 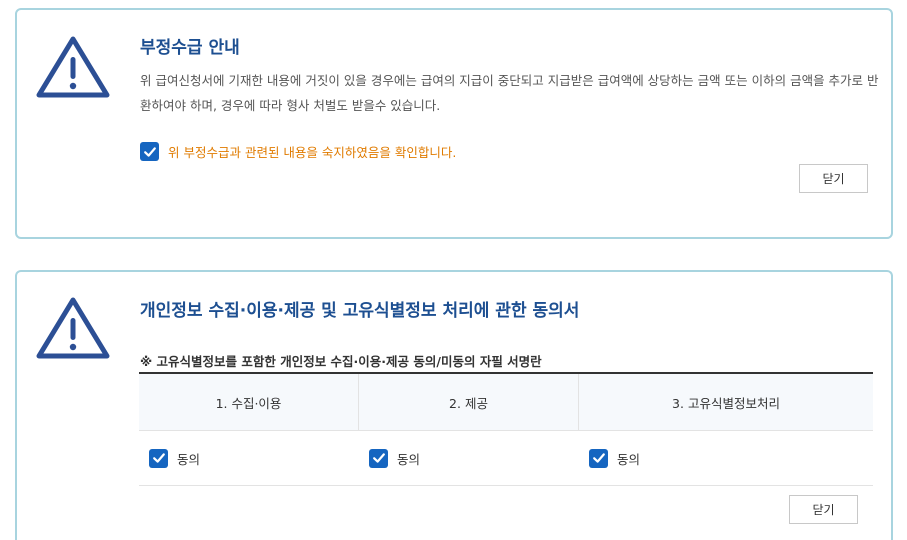 What do you see at coordinates (726, 458) in the screenshot?
I see `agree-unique-id-processing: 동의` at bounding box center [726, 458].